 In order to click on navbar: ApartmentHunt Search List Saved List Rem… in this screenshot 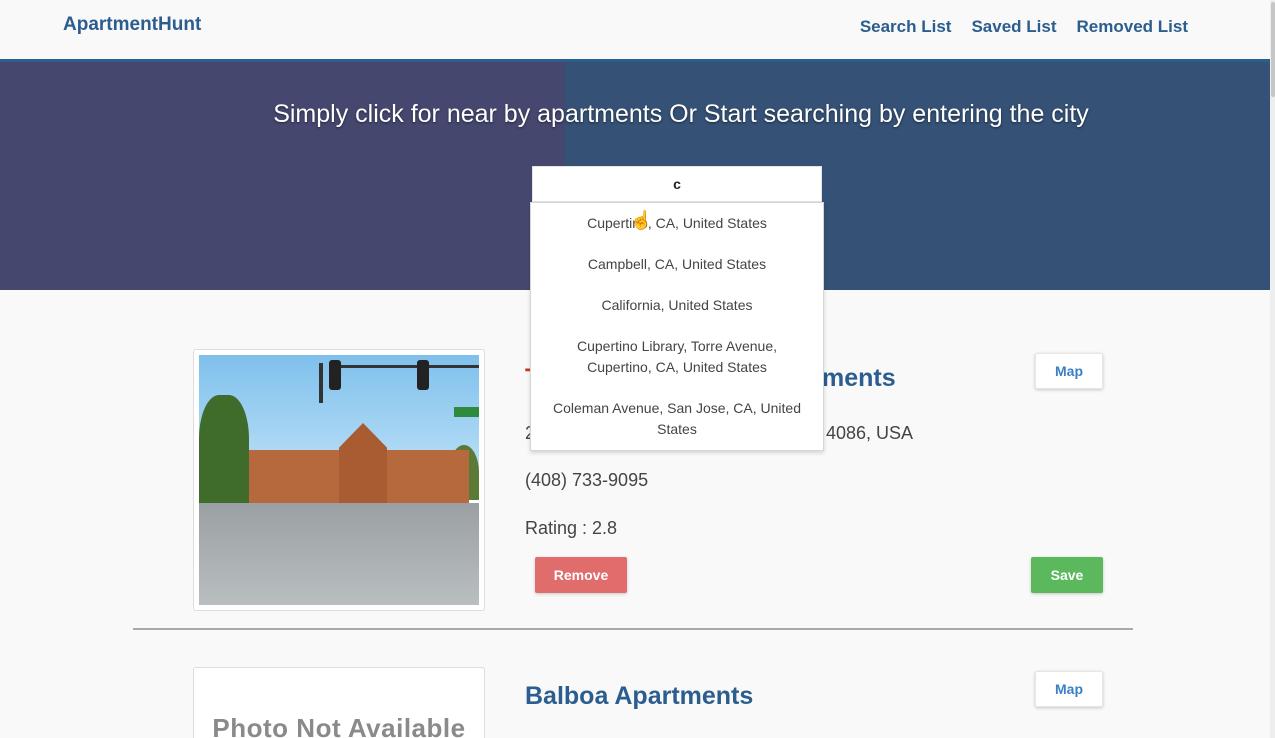, I will do `click(635, 29)`.